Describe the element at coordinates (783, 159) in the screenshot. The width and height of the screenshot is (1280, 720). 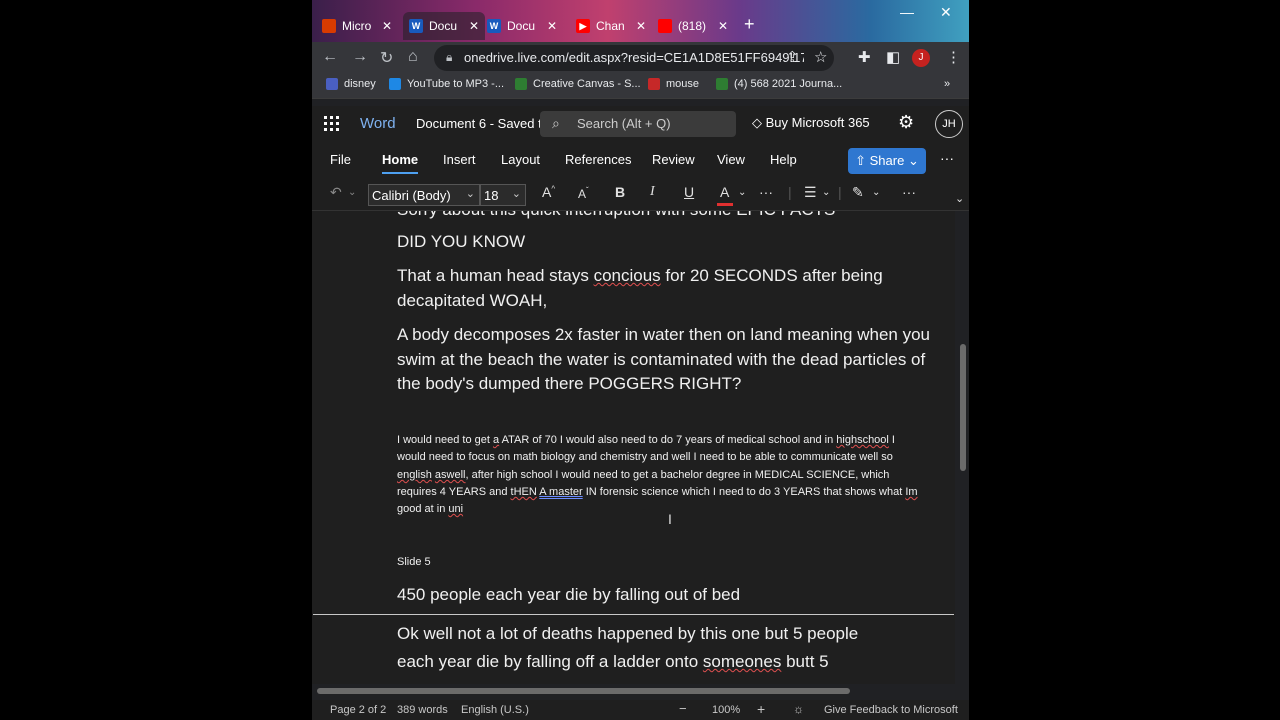
I see `tab-help: Help` at that location.